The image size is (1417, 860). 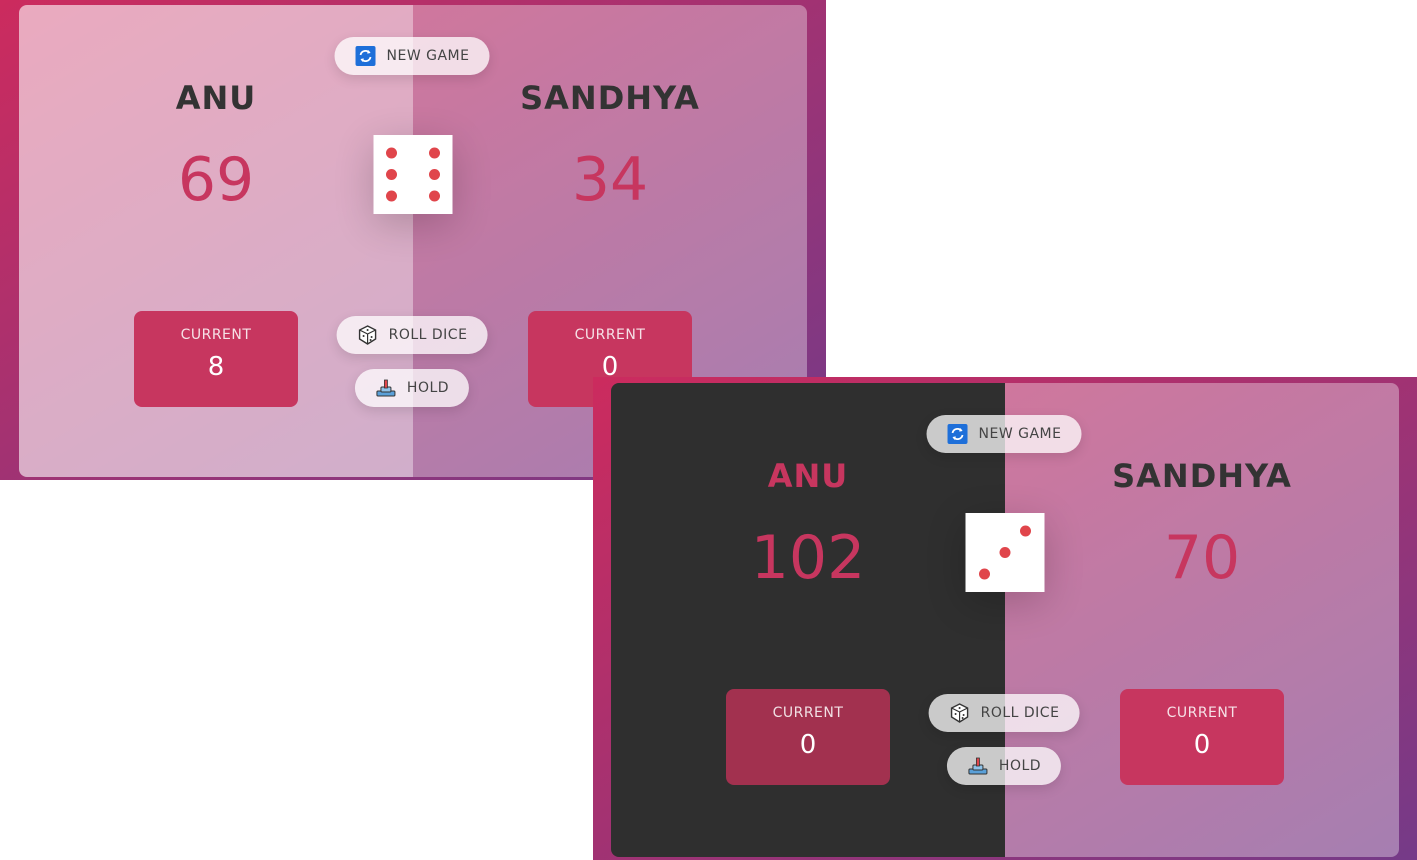 I want to click on player-1-current-score: 8, so click(x=216, y=367).